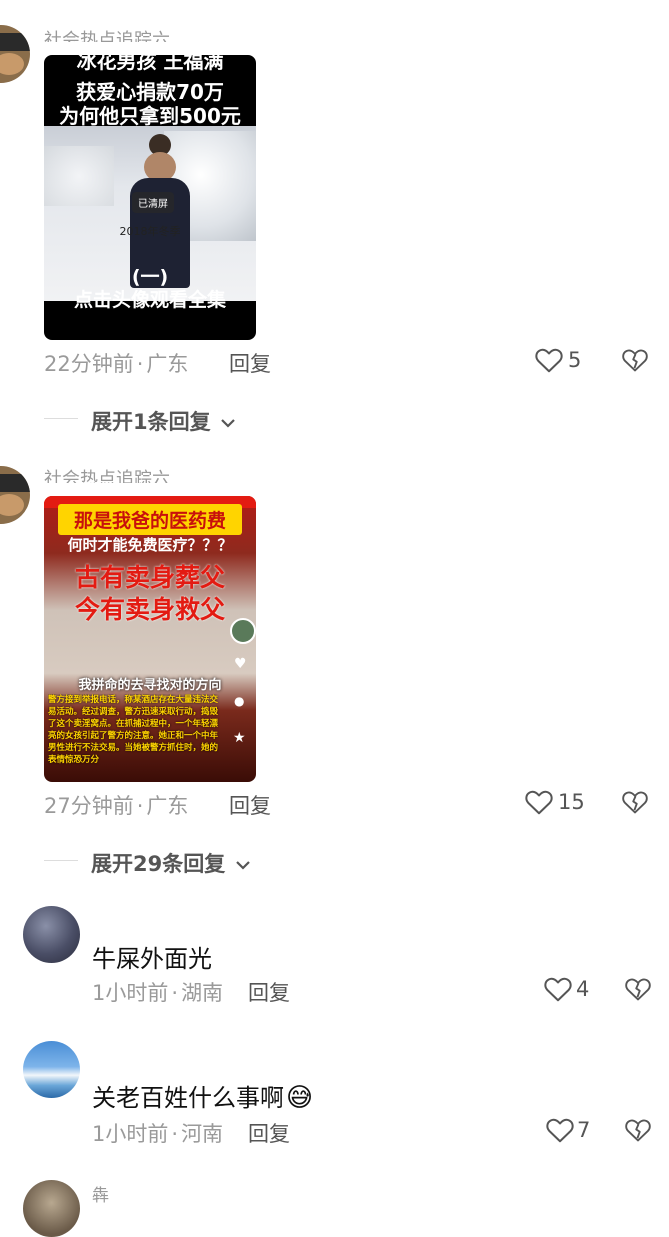 The width and height of the screenshot is (669, 1237). Describe the element at coordinates (150, 545) in the screenshot. I see `video-title-line: 何时才能免费医疗？？？` at that location.